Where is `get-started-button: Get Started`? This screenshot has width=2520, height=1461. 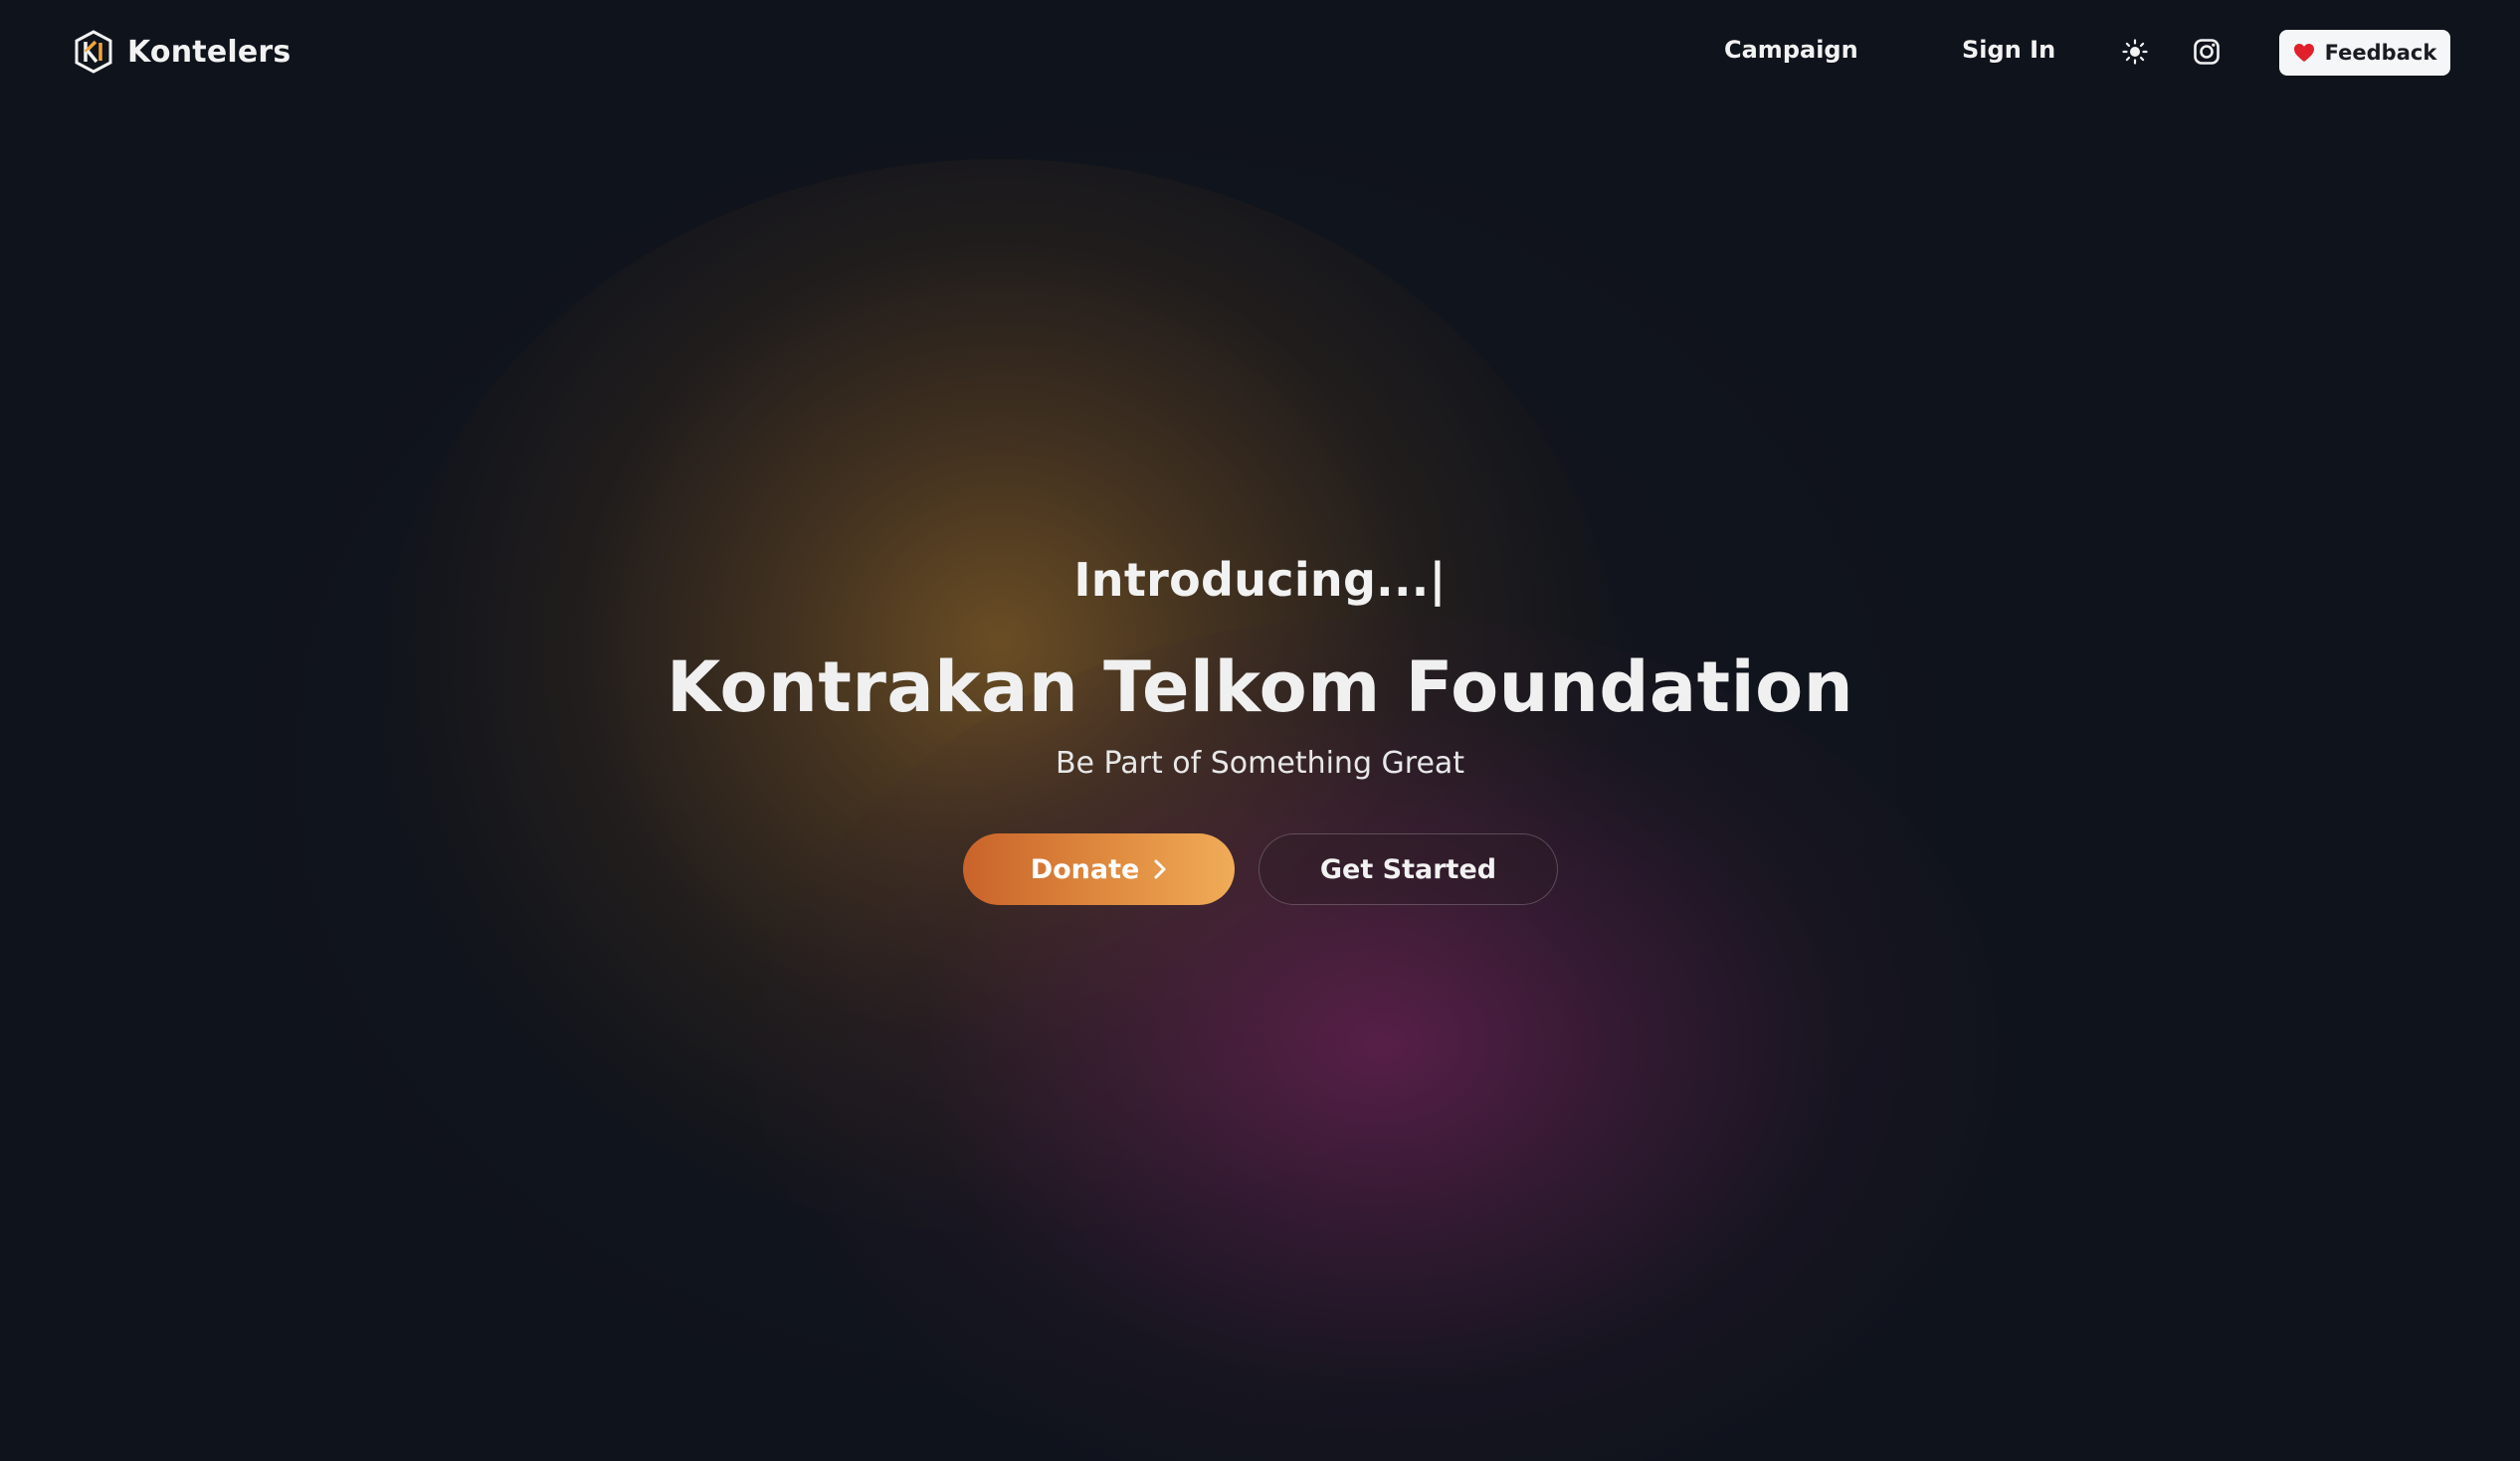
get-started-button: Get Started is located at coordinates (1408, 869).